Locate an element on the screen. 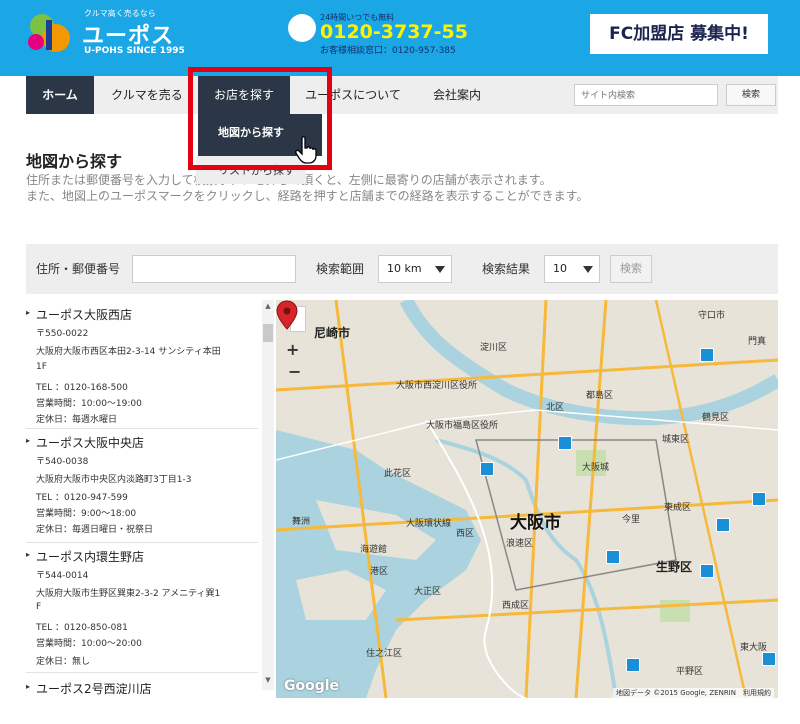 This screenshot has width=800, height=724. map-label-amagasaki: 尼崎市 is located at coordinates (332, 333).